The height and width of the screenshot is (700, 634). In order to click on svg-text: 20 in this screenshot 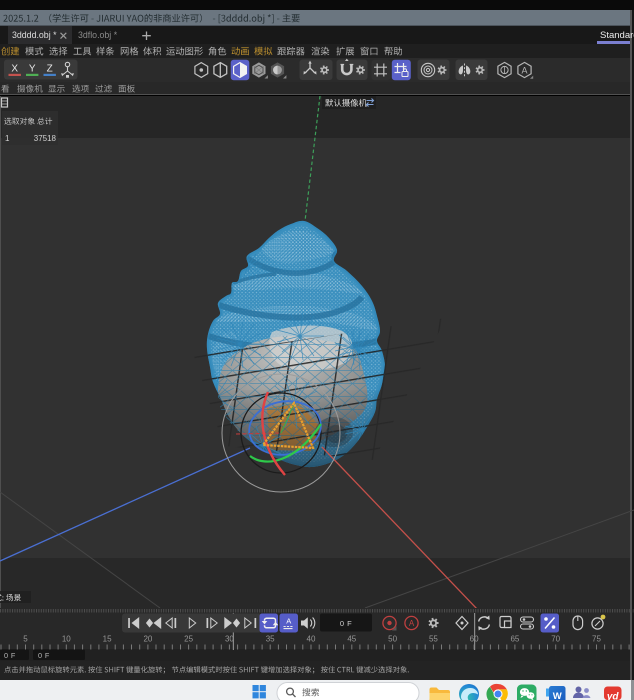, I will do `click(147, 639)`.